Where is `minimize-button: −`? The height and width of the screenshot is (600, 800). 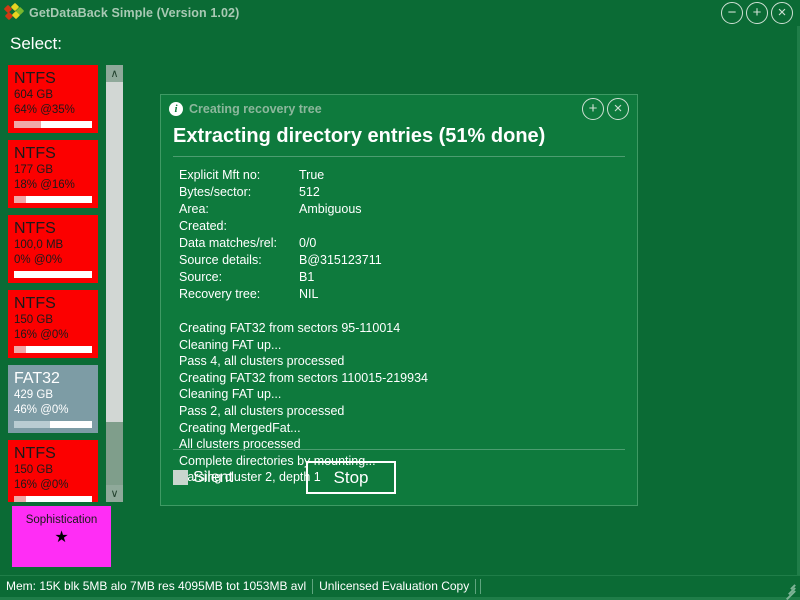 minimize-button: − is located at coordinates (732, 13).